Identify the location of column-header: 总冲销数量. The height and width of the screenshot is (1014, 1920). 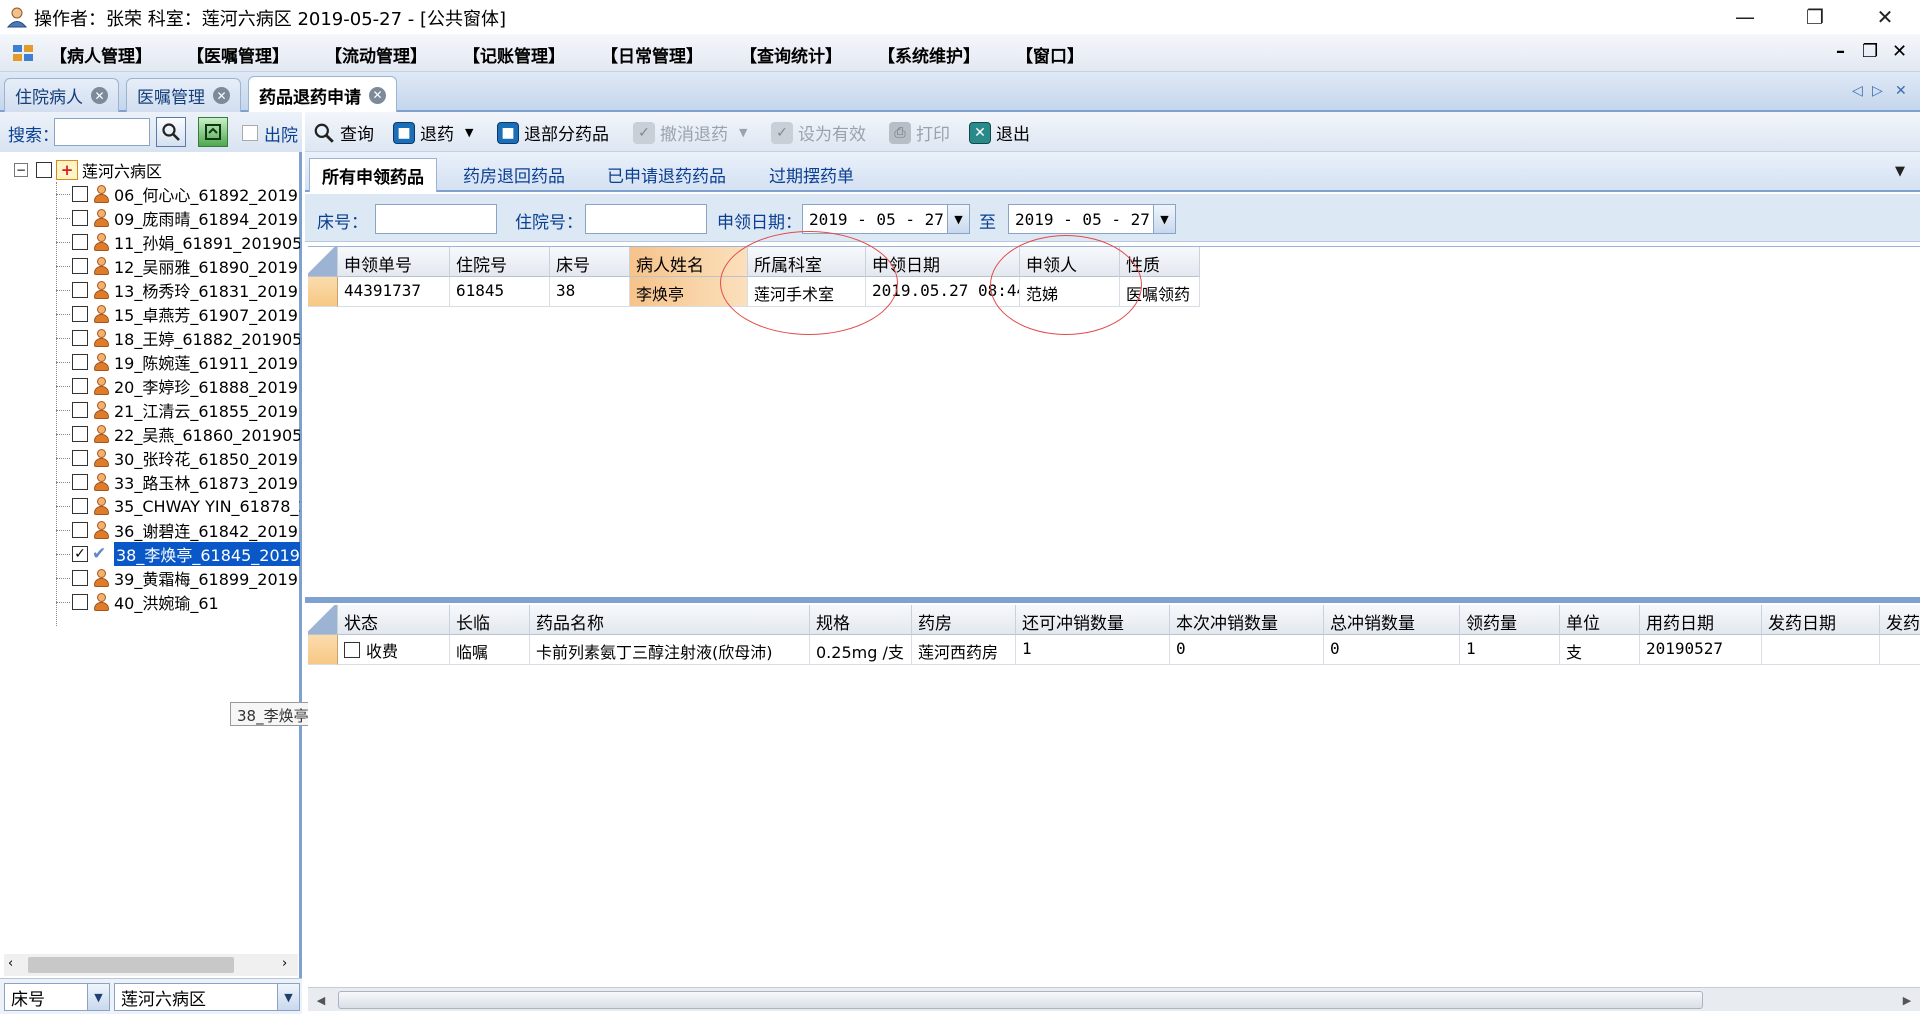
(1392, 620).